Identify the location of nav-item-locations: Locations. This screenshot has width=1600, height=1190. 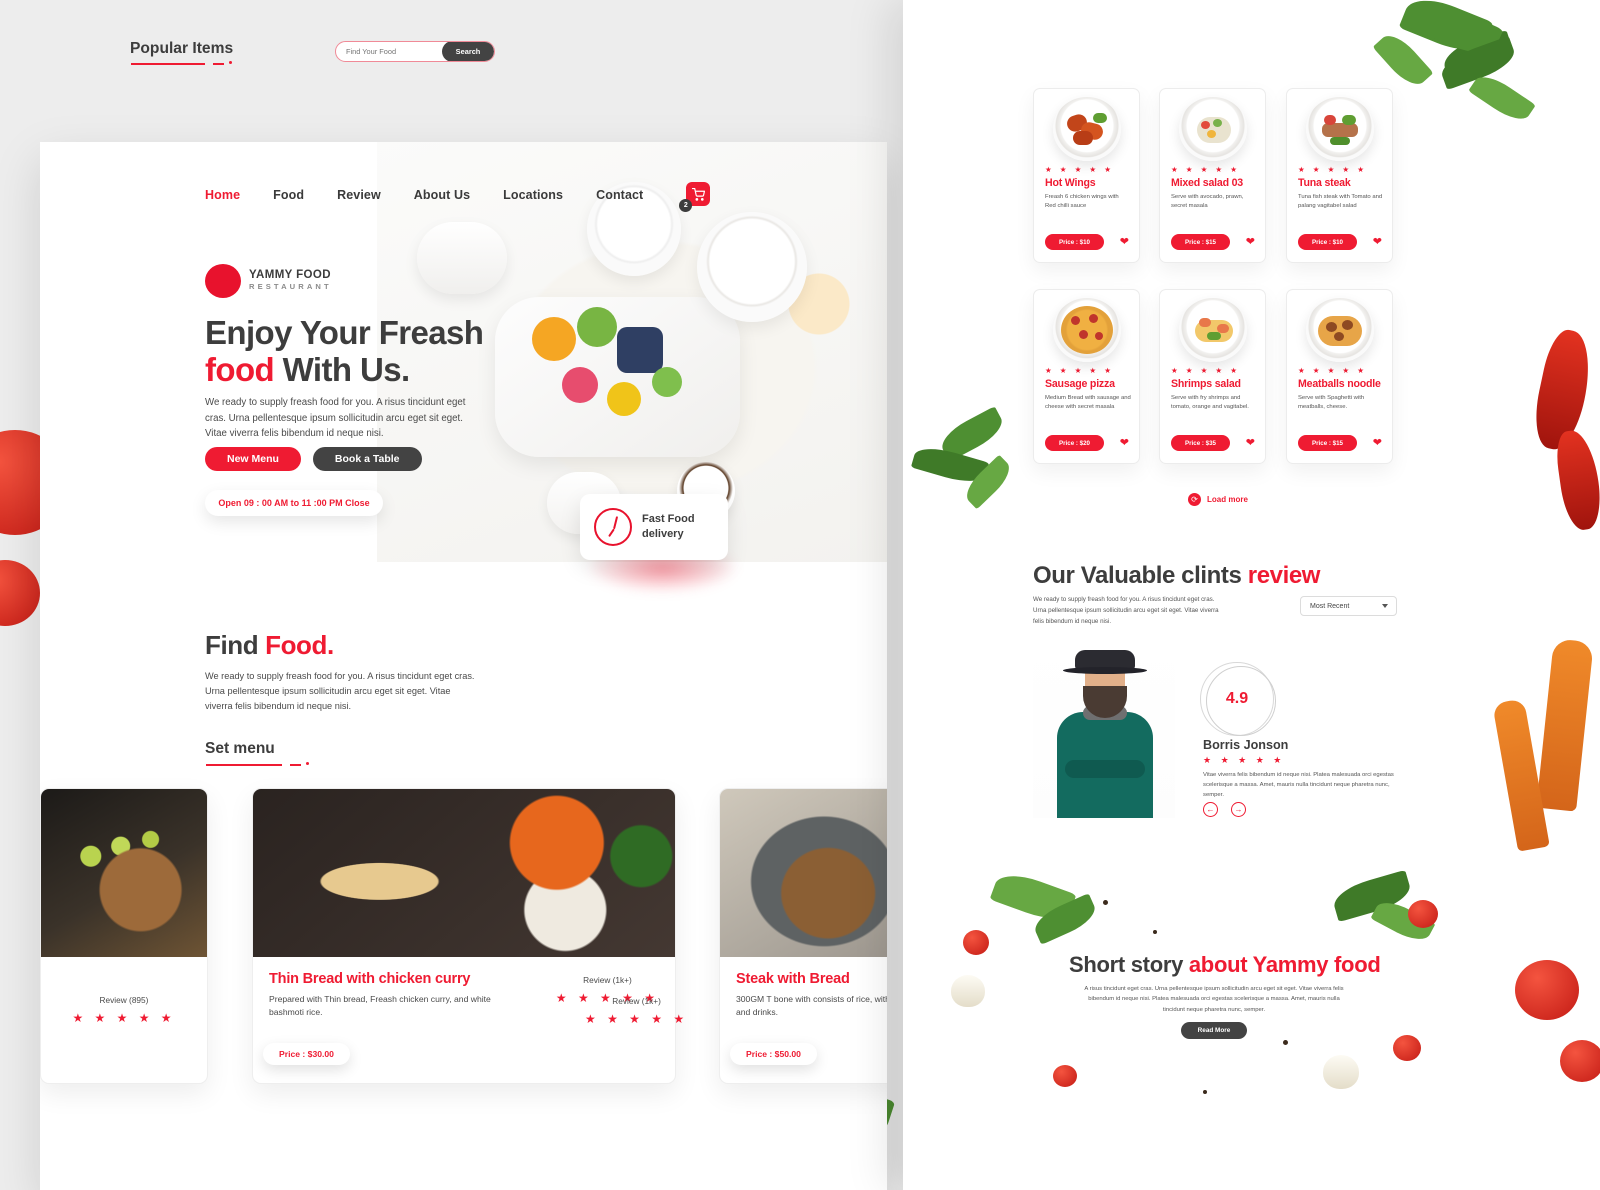
(533, 195).